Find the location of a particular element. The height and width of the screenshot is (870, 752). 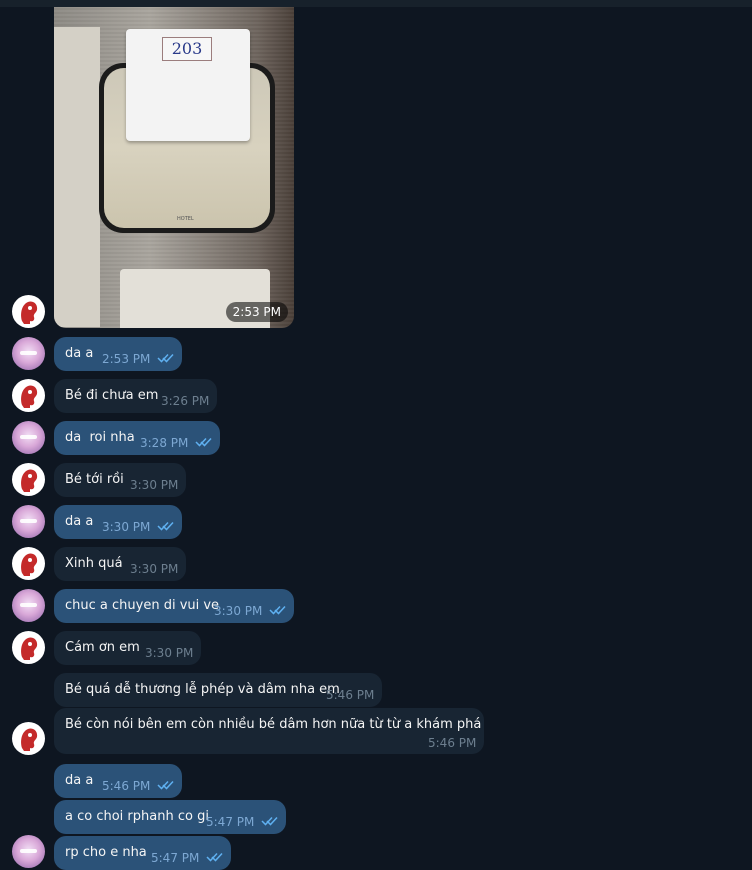

message-text: Cám ơn em is located at coordinates (102, 647).